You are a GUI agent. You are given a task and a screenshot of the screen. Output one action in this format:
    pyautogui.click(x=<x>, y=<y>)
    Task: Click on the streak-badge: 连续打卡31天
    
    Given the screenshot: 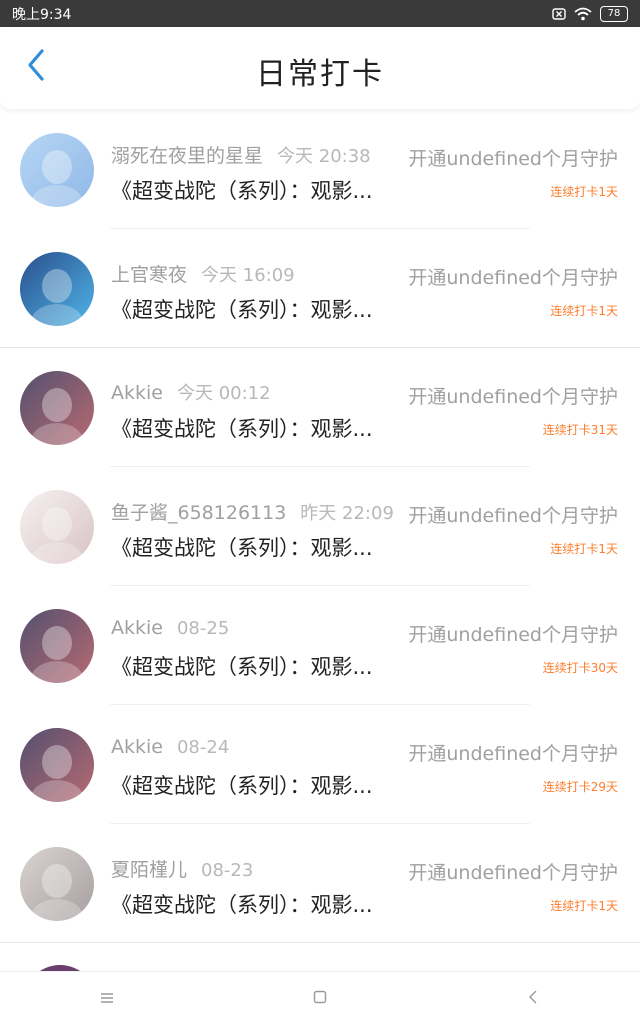 What is the action you would take?
    pyautogui.click(x=580, y=430)
    